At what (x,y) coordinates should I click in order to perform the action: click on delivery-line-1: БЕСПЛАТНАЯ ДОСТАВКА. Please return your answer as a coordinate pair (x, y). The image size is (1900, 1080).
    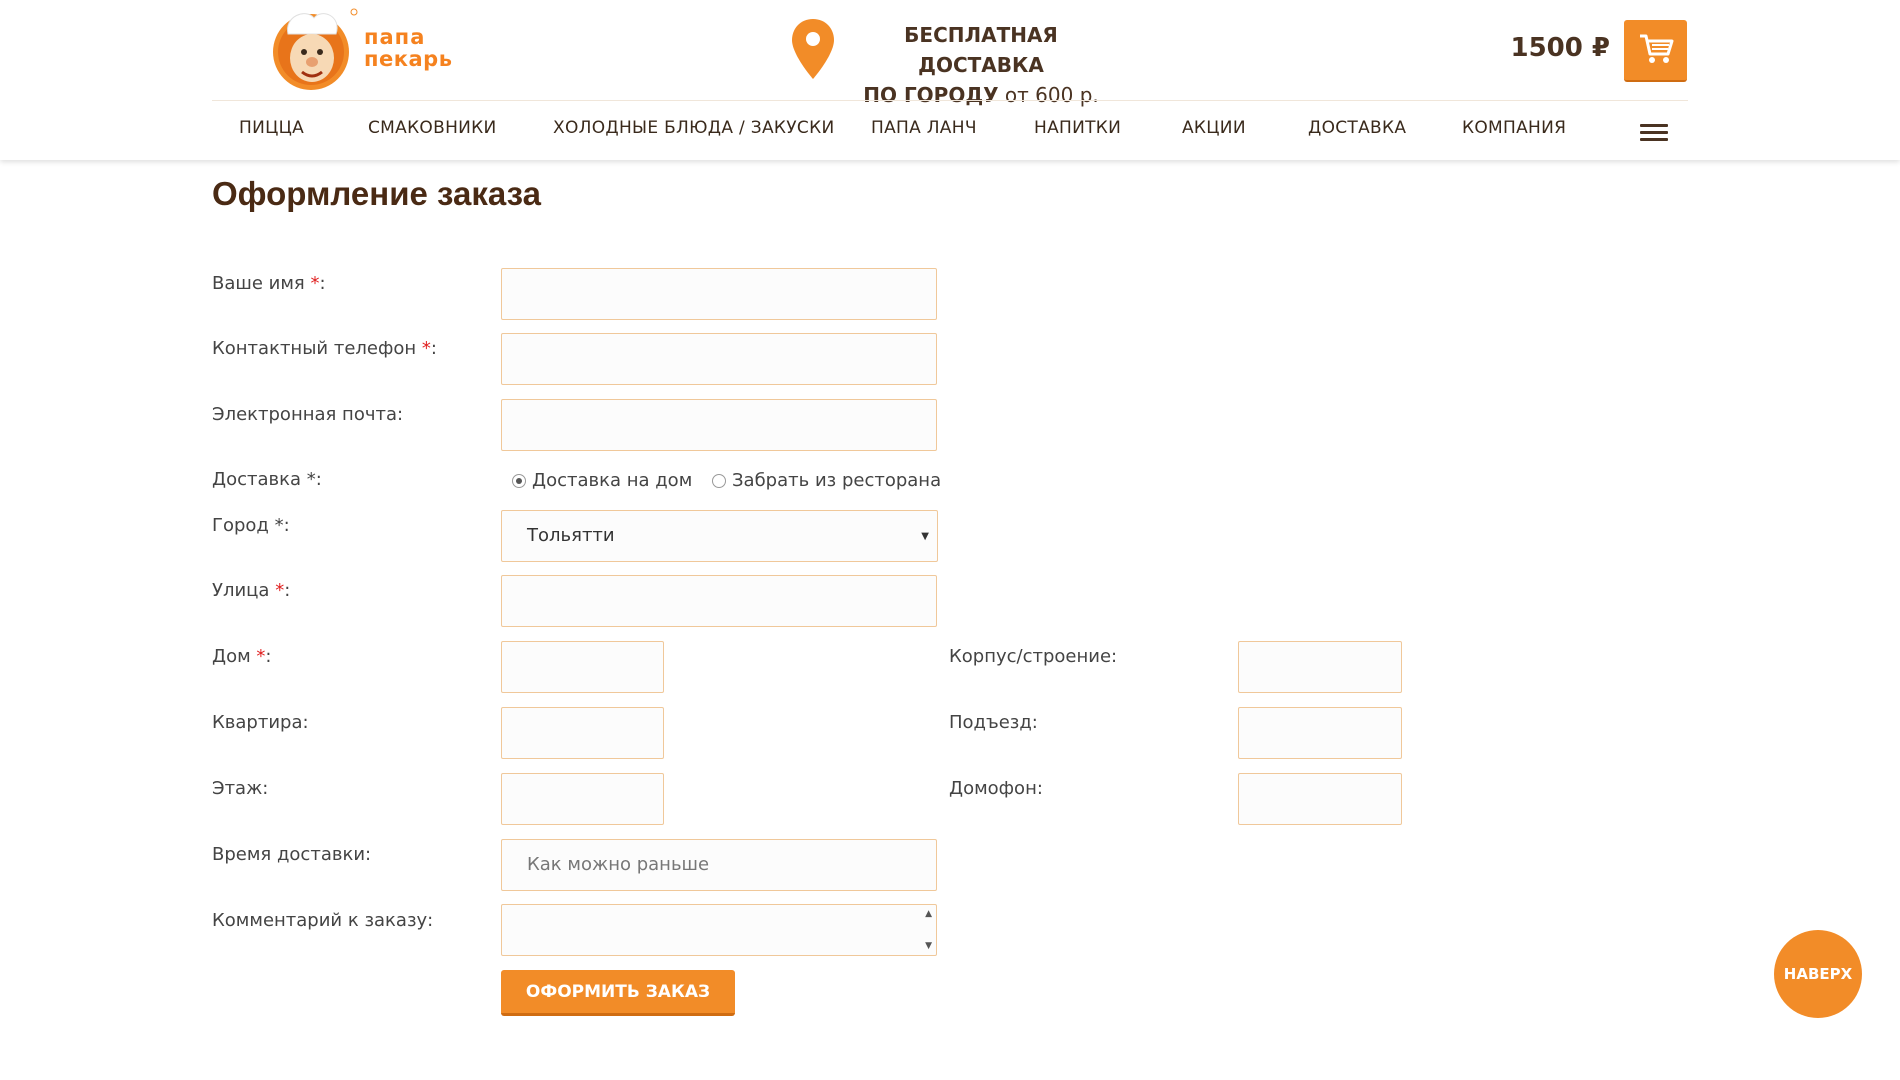
    Looking at the image, I should click on (981, 50).